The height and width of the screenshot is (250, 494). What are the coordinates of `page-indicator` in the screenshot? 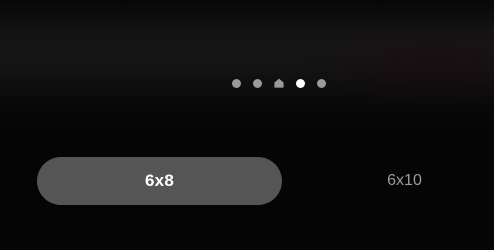 It's located at (279, 83).